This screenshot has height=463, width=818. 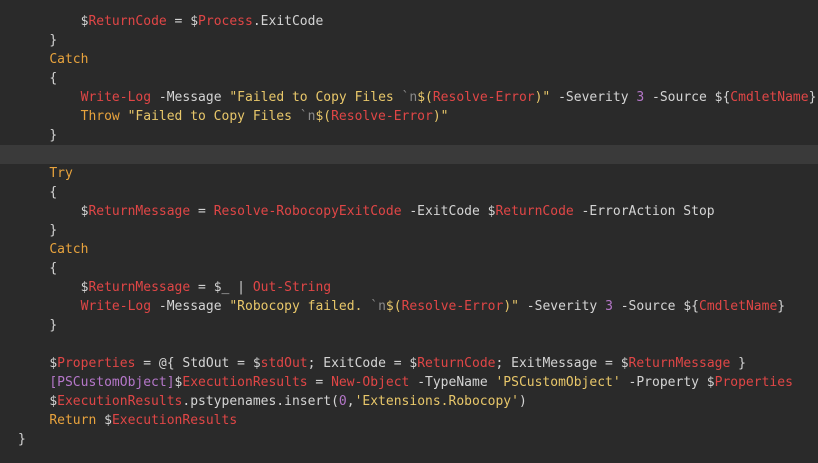 I want to click on code-token: -ErrorAction Stop, so click(x=644, y=211).